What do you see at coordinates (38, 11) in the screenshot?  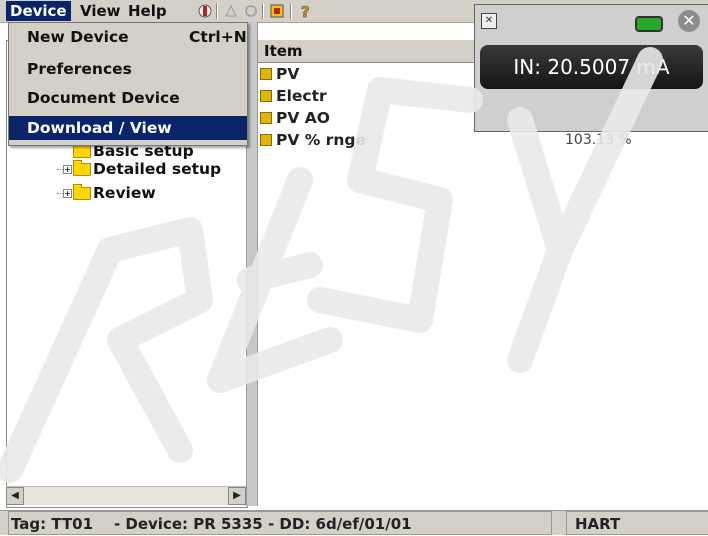 I see `menu-device: Device` at bounding box center [38, 11].